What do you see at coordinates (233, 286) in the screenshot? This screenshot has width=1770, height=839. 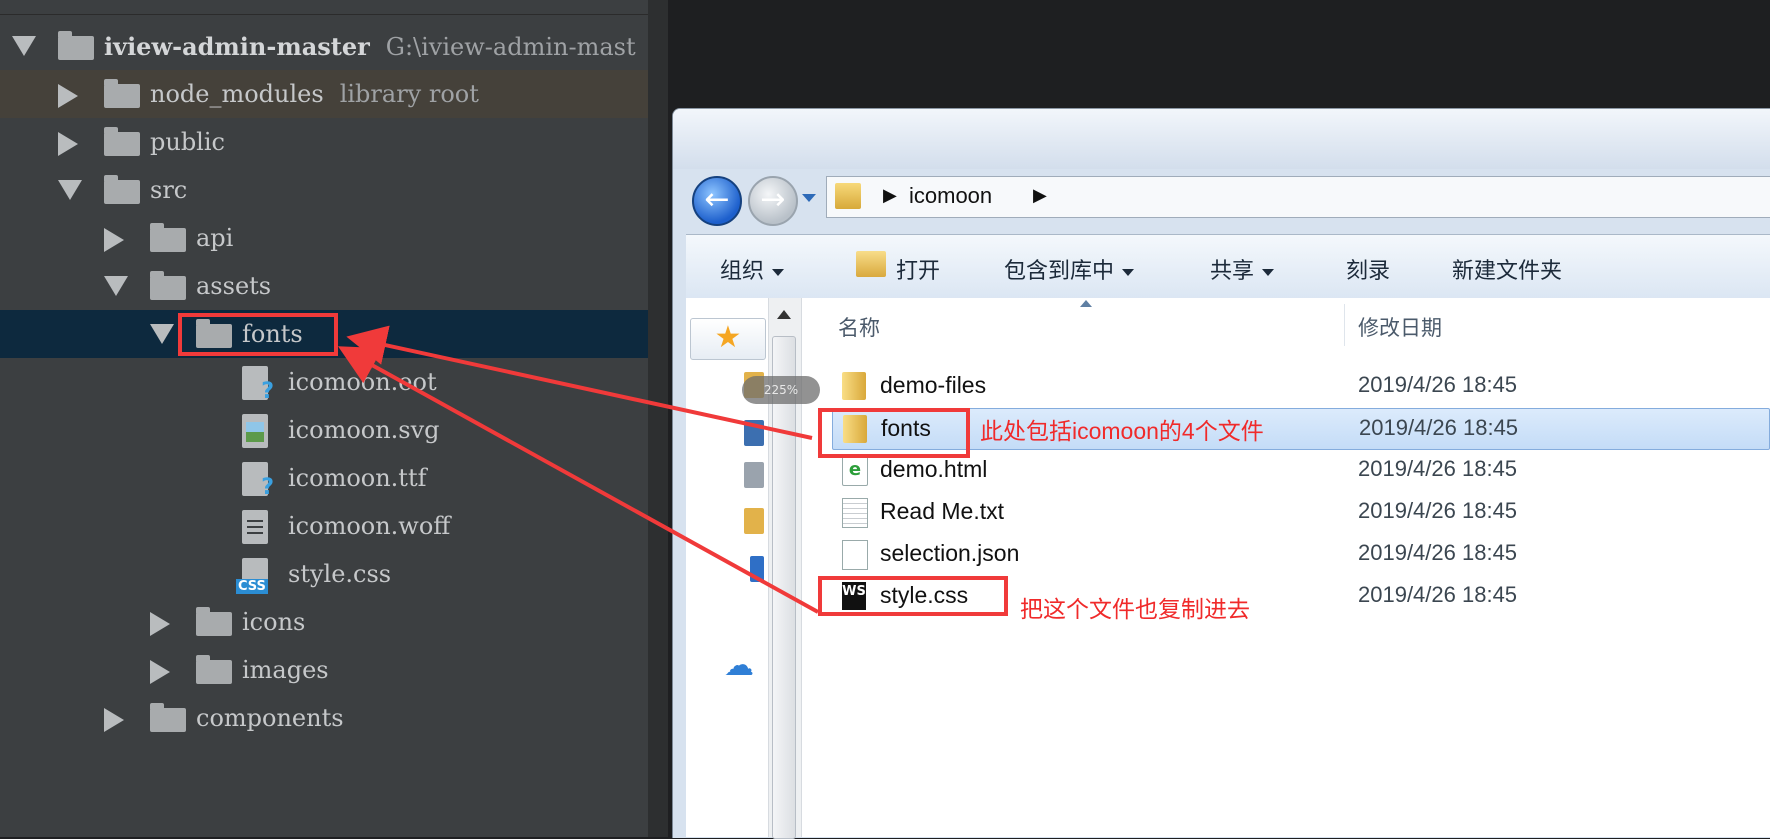 I see `tree-item-label: assets` at bounding box center [233, 286].